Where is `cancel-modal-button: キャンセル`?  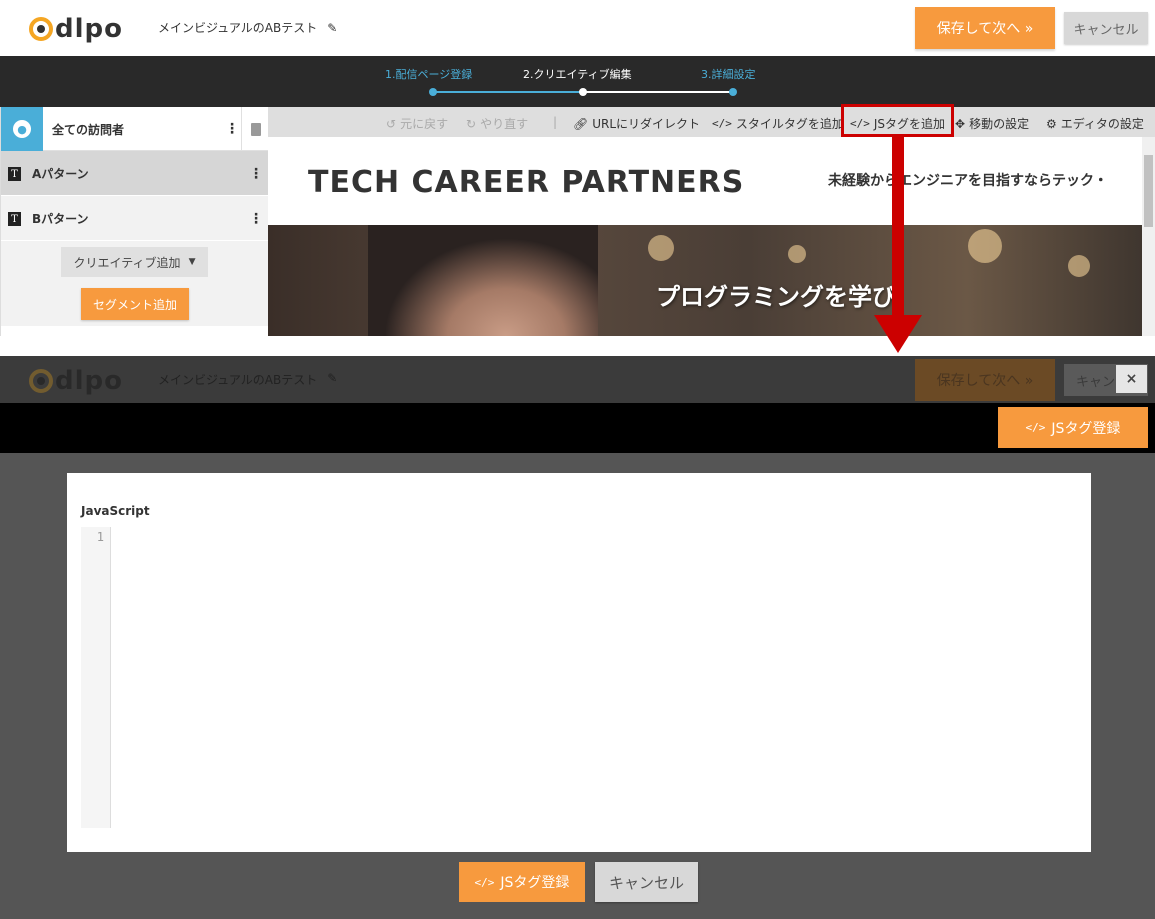
cancel-modal-button: キャンセル is located at coordinates (646, 882).